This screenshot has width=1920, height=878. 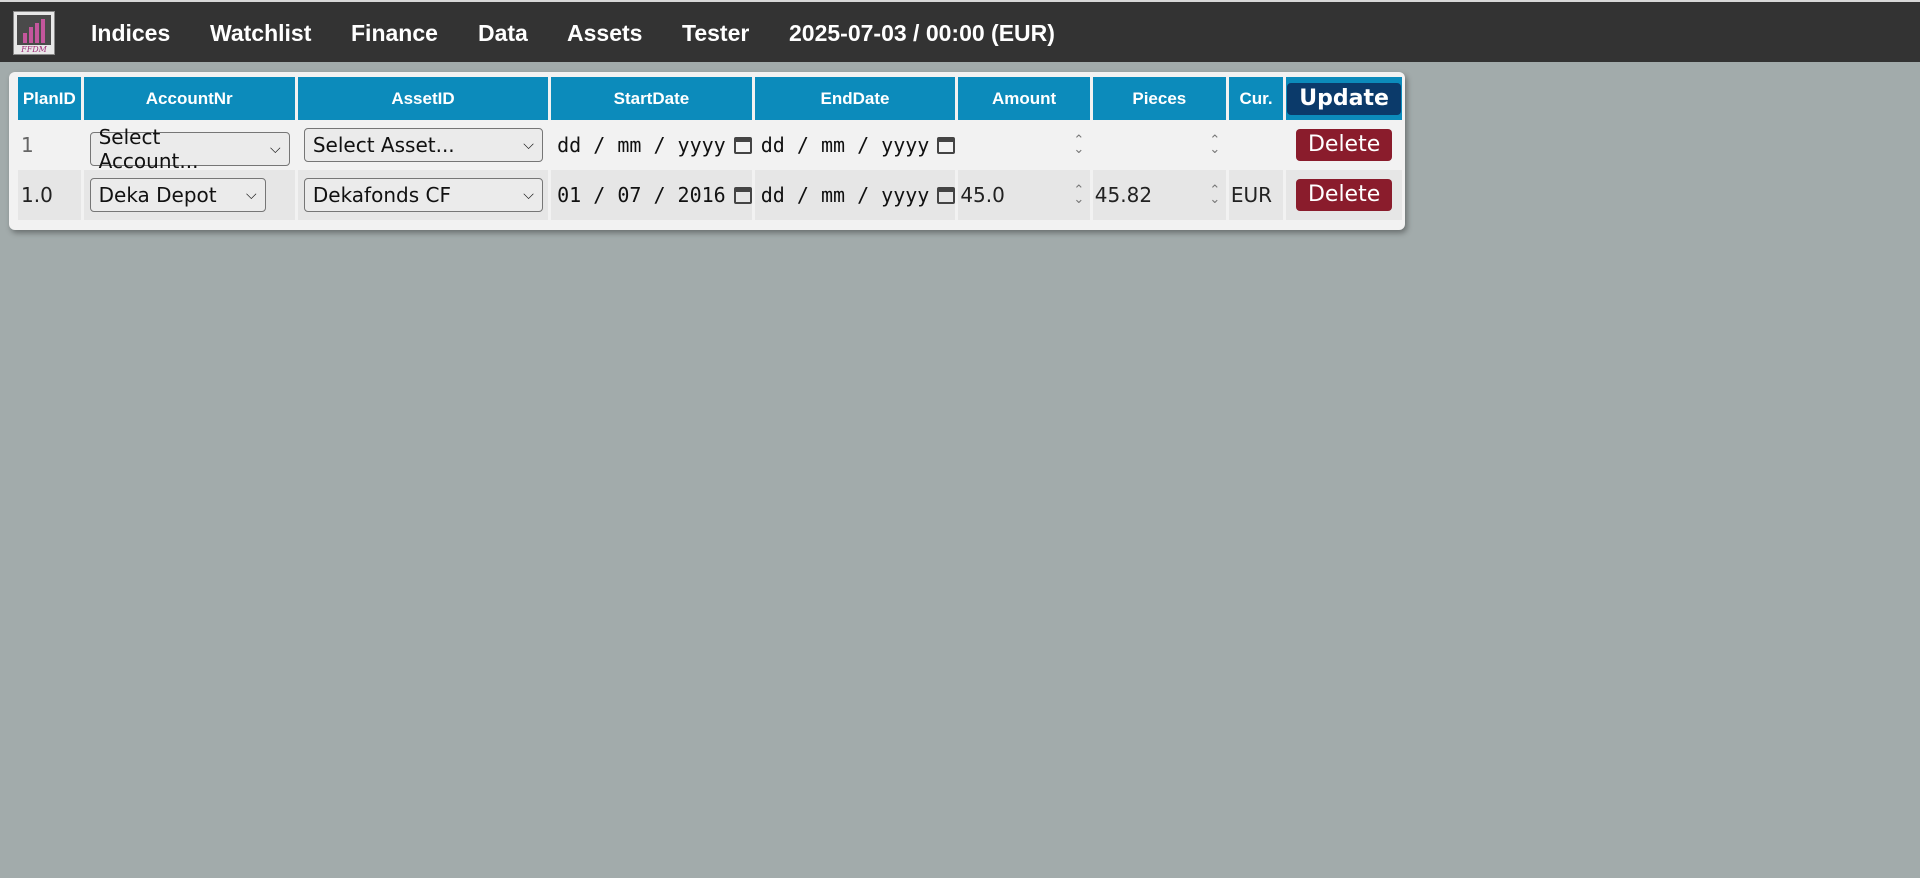 I want to click on pieces-cell: 45.82 ⌃ ⌄, so click(x=1159, y=195).